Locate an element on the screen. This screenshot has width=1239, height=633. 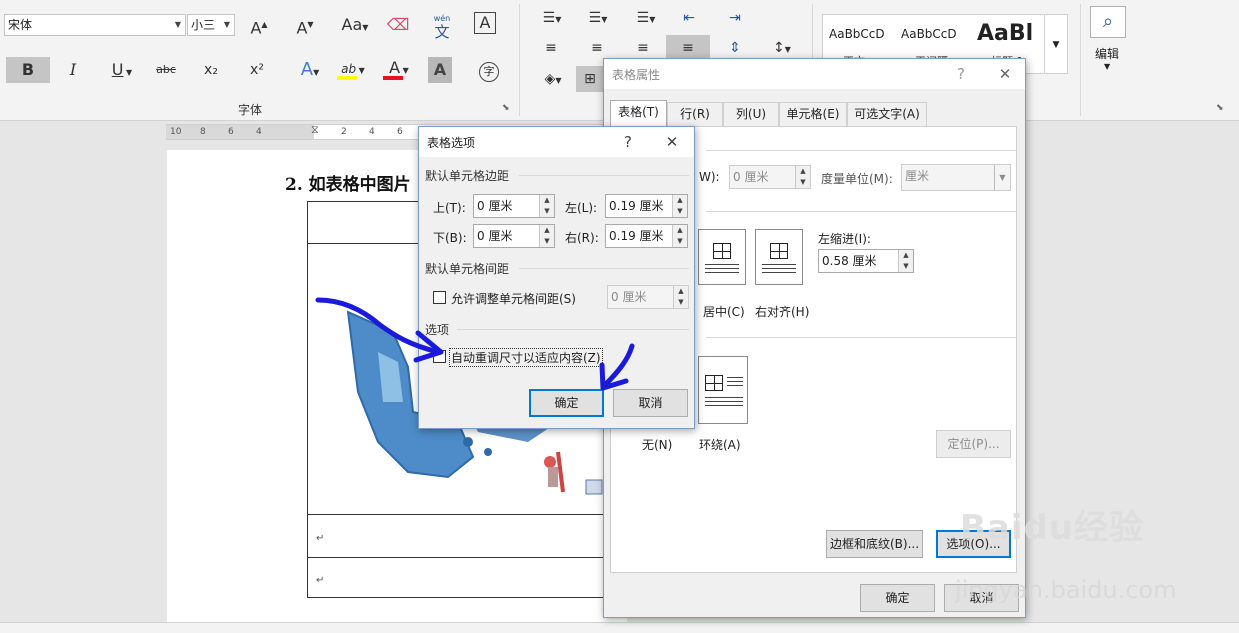
section-divider is located at coordinates (604, 268).